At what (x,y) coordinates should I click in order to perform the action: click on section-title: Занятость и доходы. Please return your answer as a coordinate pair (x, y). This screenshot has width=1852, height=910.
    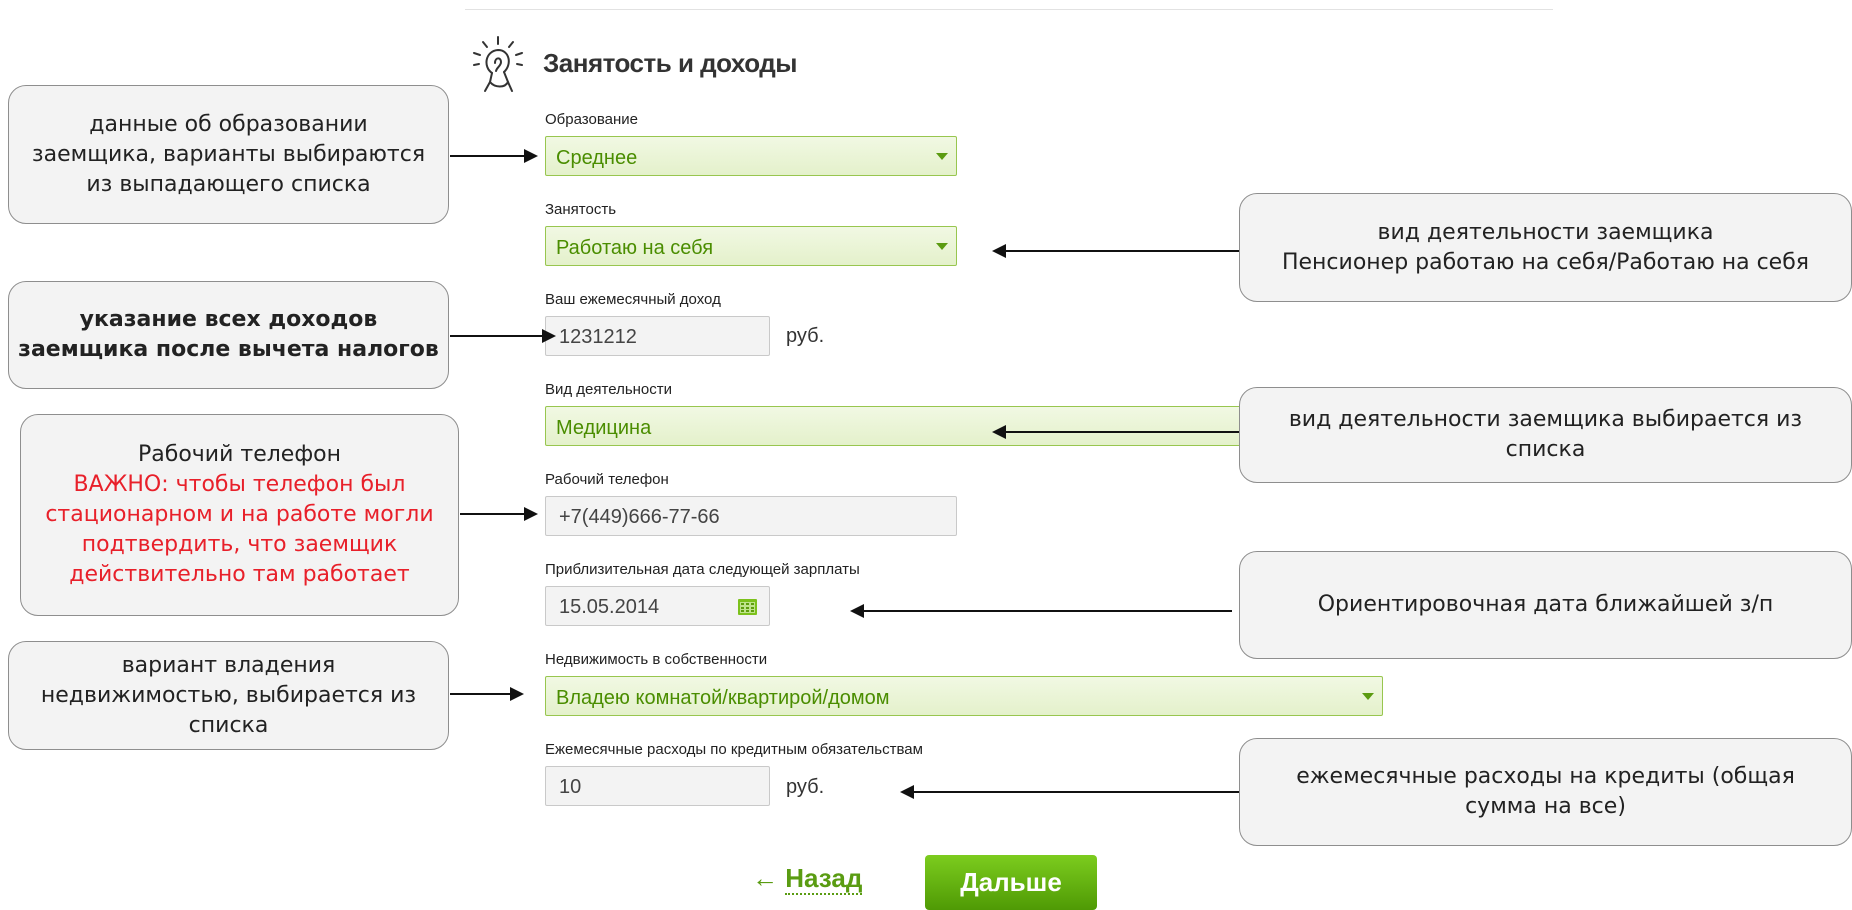
    Looking at the image, I should click on (670, 63).